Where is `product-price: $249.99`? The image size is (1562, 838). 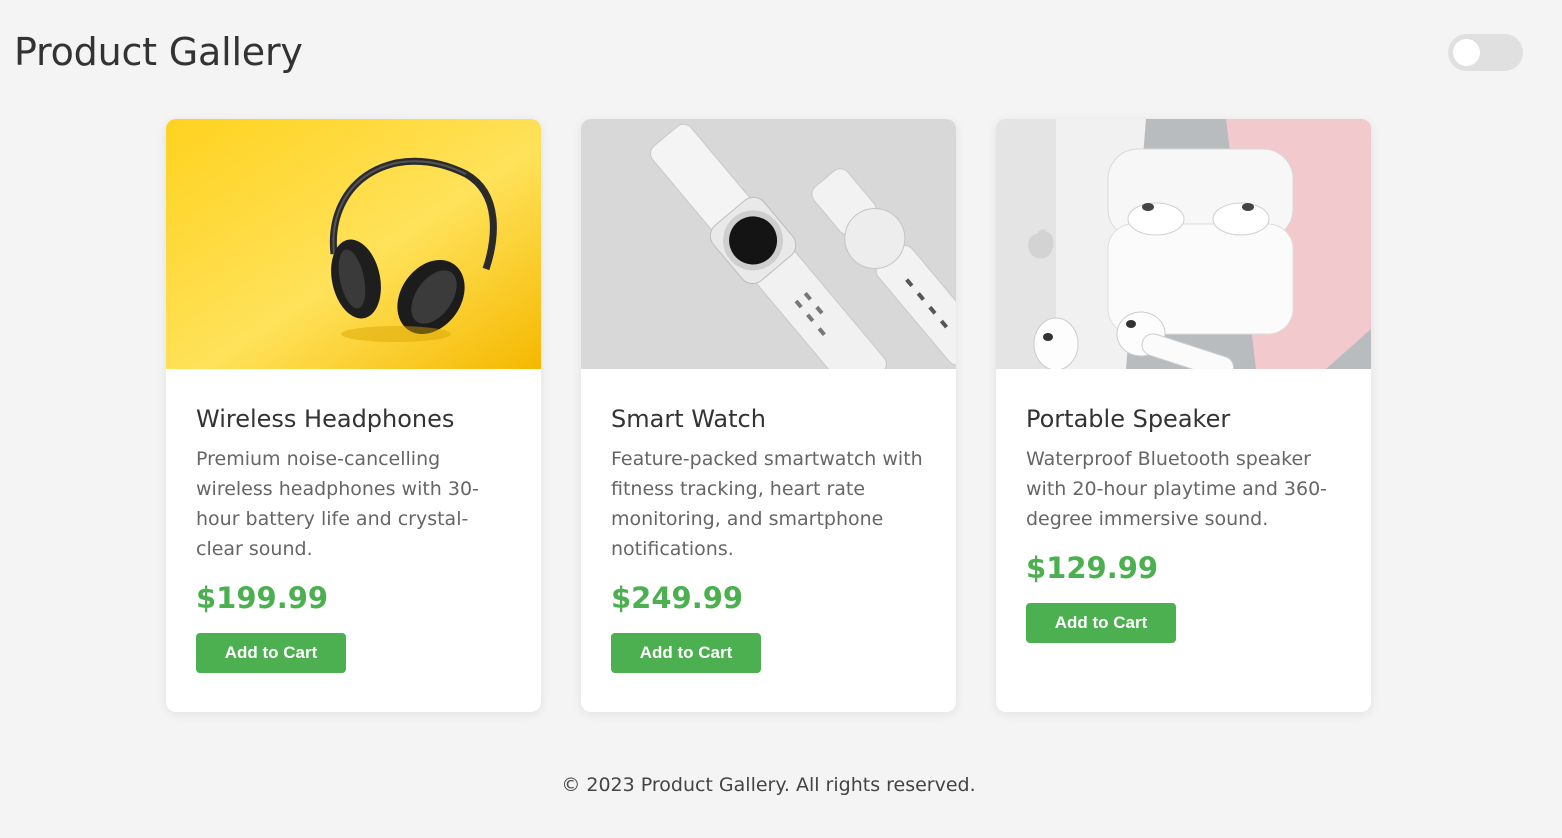
product-price: $249.99 is located at coordinates (677, 598).